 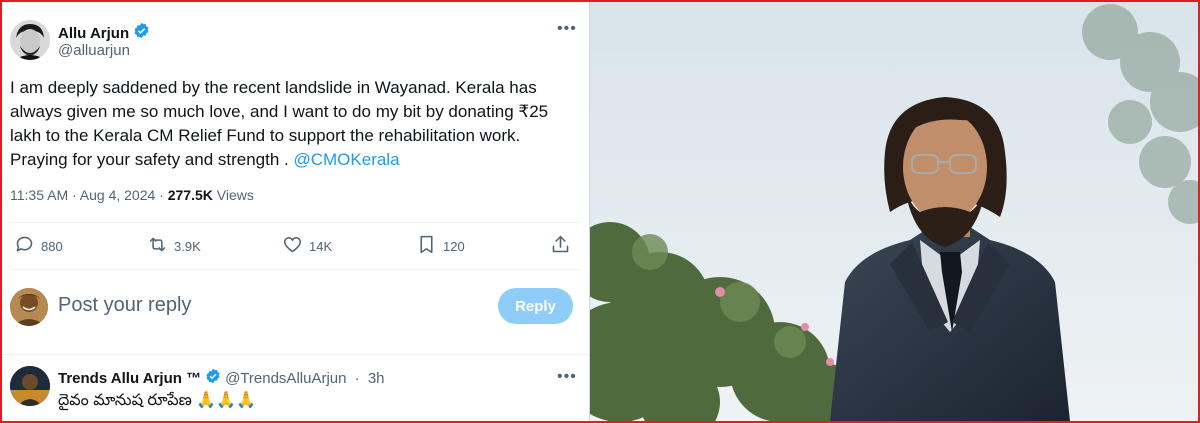 I want to click on comment-more-icon: •••, so click(x=567, y=377).